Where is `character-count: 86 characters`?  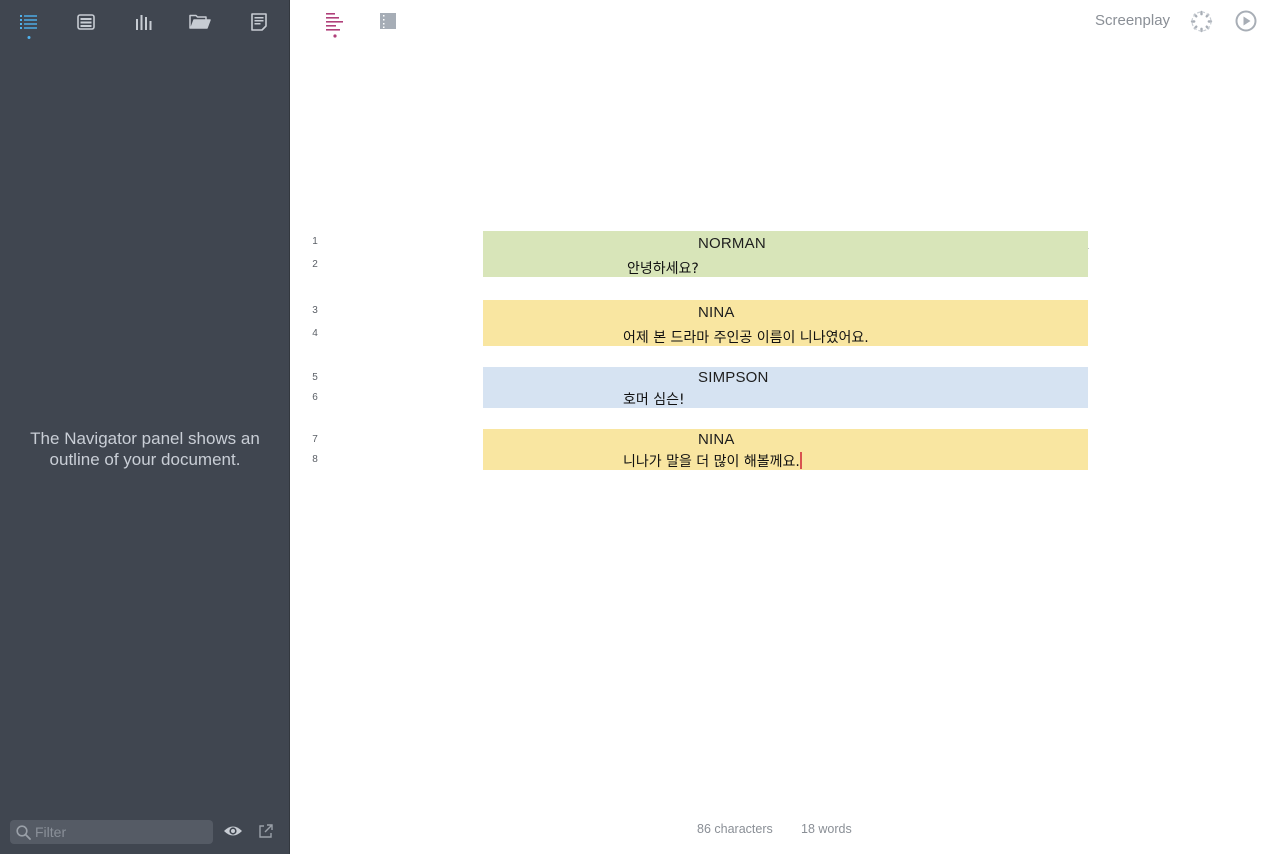 character-count: 86 characters is located at coordinates (735, 829).